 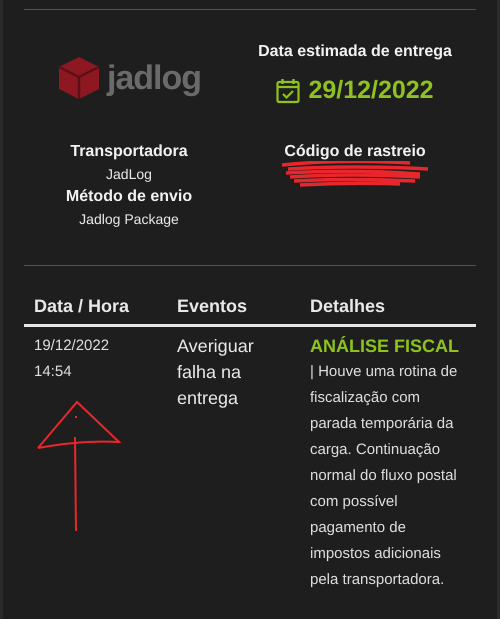 What do you see at coordinates (78, 78) in the screenshot?
I see `cube-icon` at bounding box center [78, 78].